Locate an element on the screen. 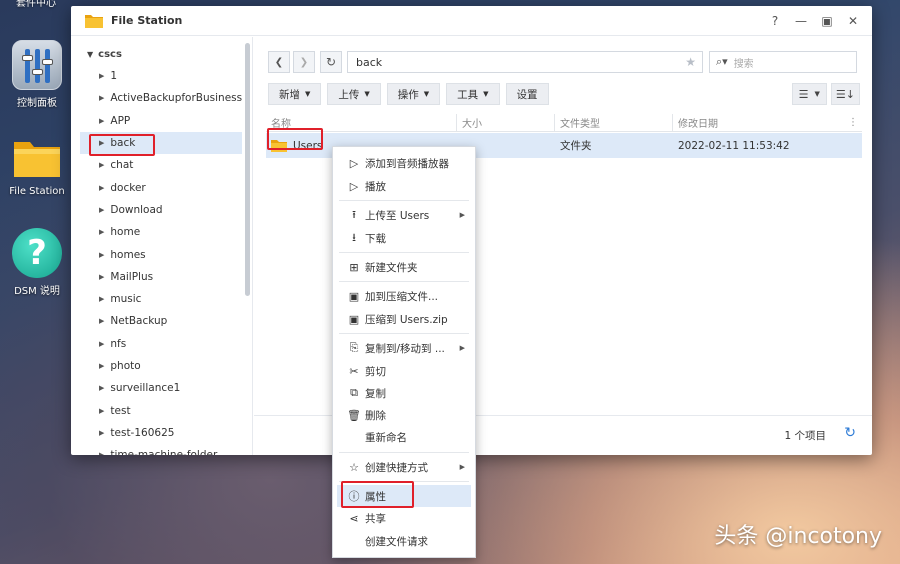  tree-item-activebackup: ▶ ActiveBackupforBusiness is located at coordinates (161, 98).